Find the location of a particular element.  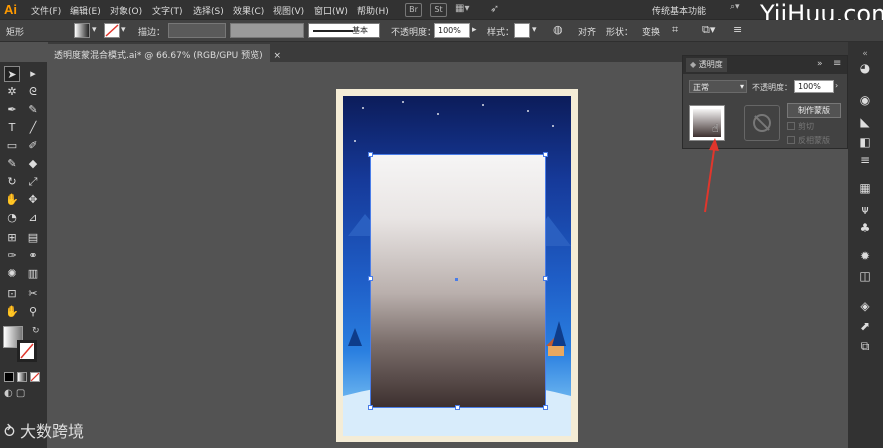

curvature-tool-icon: ✎ is located at coordinates (33, 110).